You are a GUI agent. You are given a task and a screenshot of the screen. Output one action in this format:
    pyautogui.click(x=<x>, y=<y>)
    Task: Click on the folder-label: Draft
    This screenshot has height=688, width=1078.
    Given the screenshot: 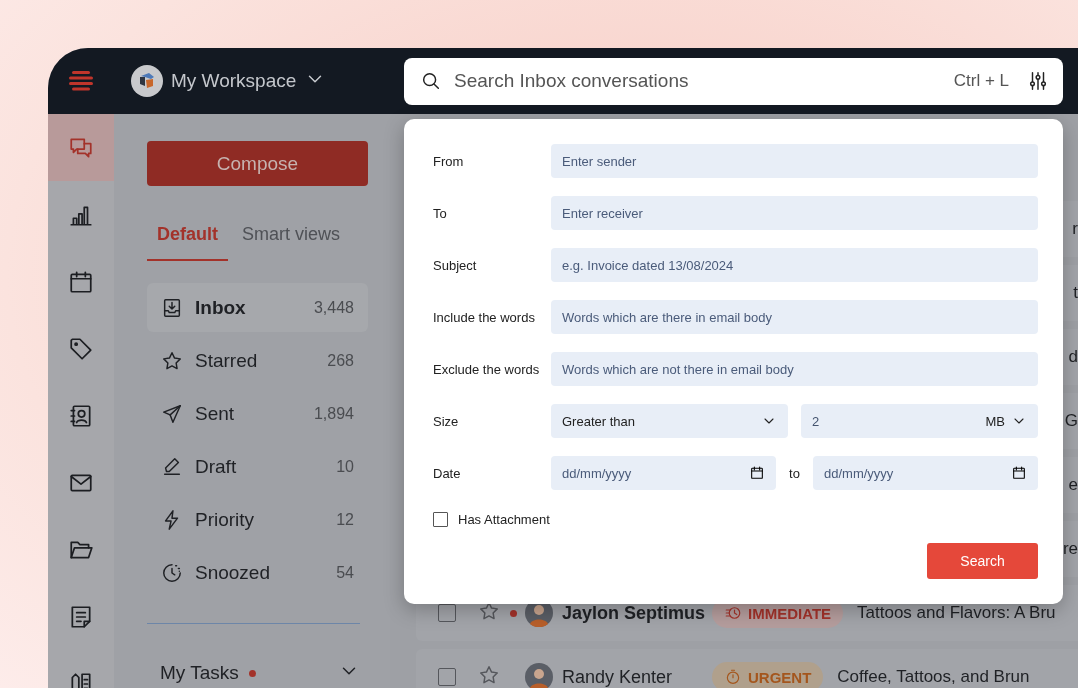 What is the action you would take?
    pyautogui.click(x=216, y=466)
    